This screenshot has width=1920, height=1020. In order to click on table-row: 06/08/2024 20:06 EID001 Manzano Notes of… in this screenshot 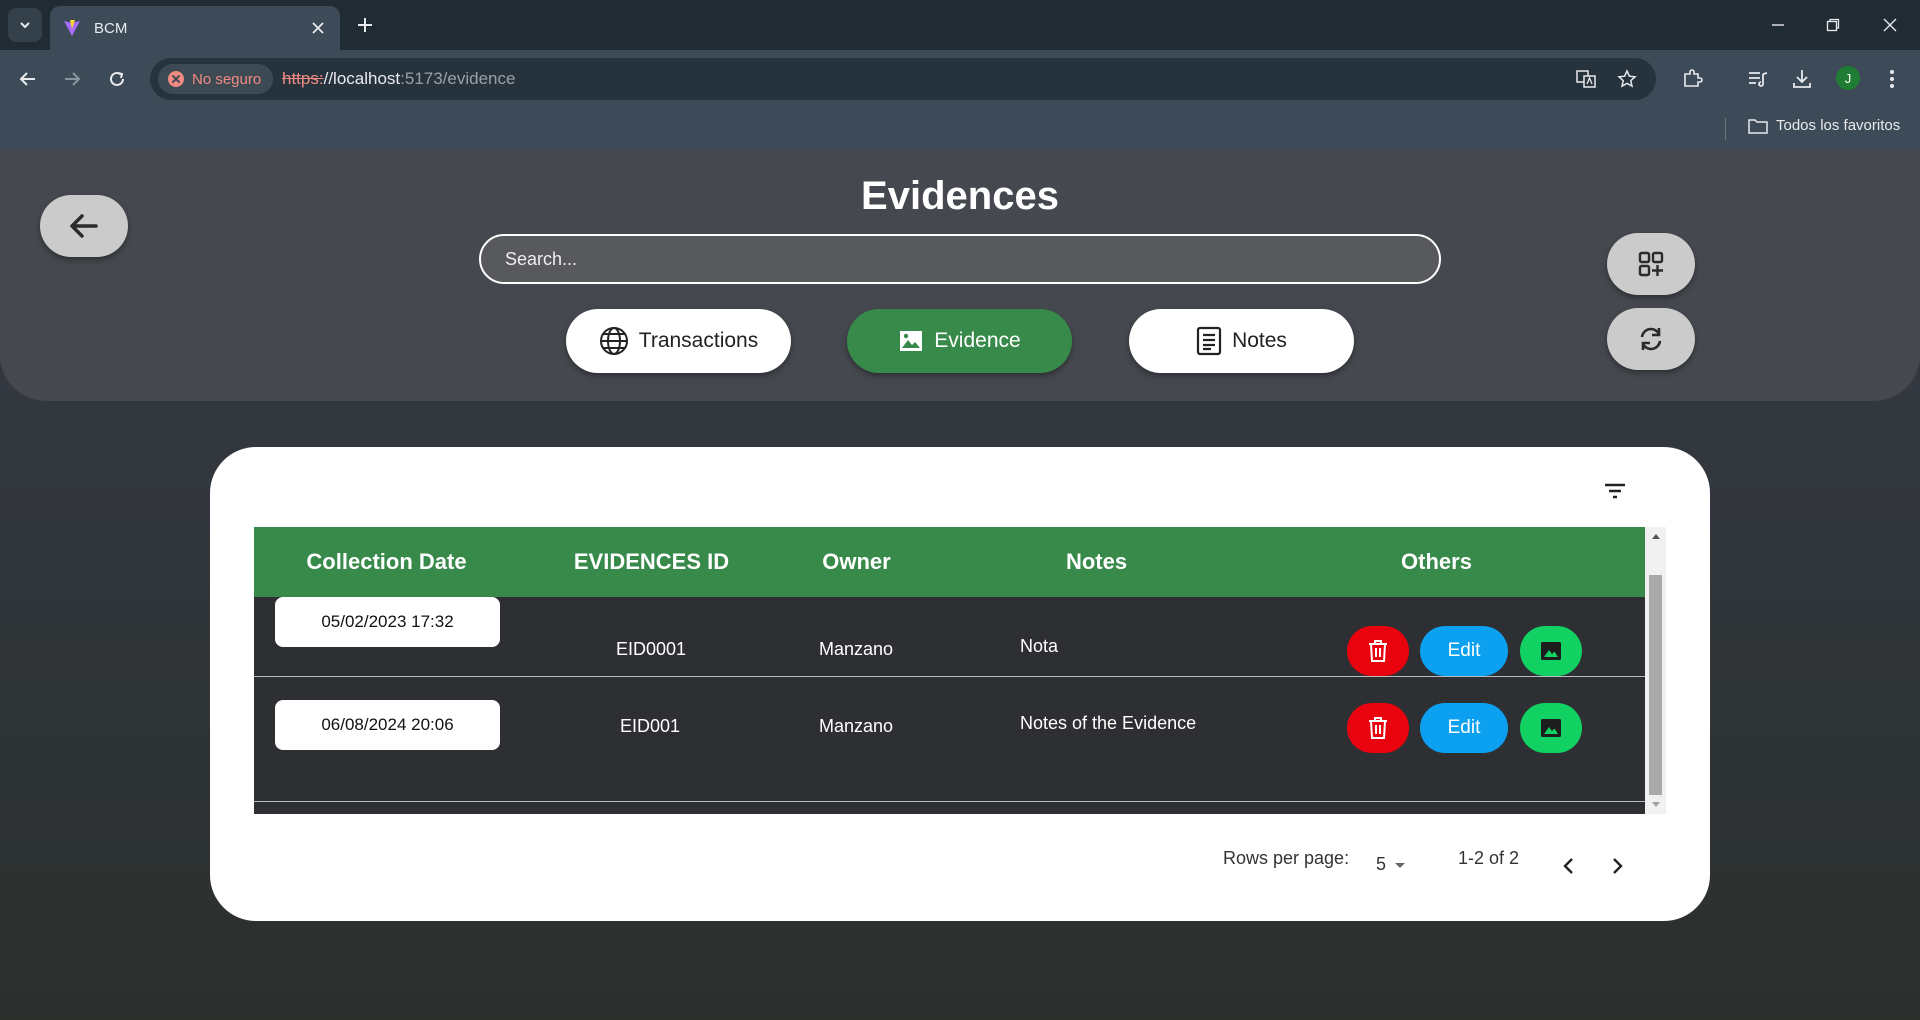, I will do `click(949, 739)`.